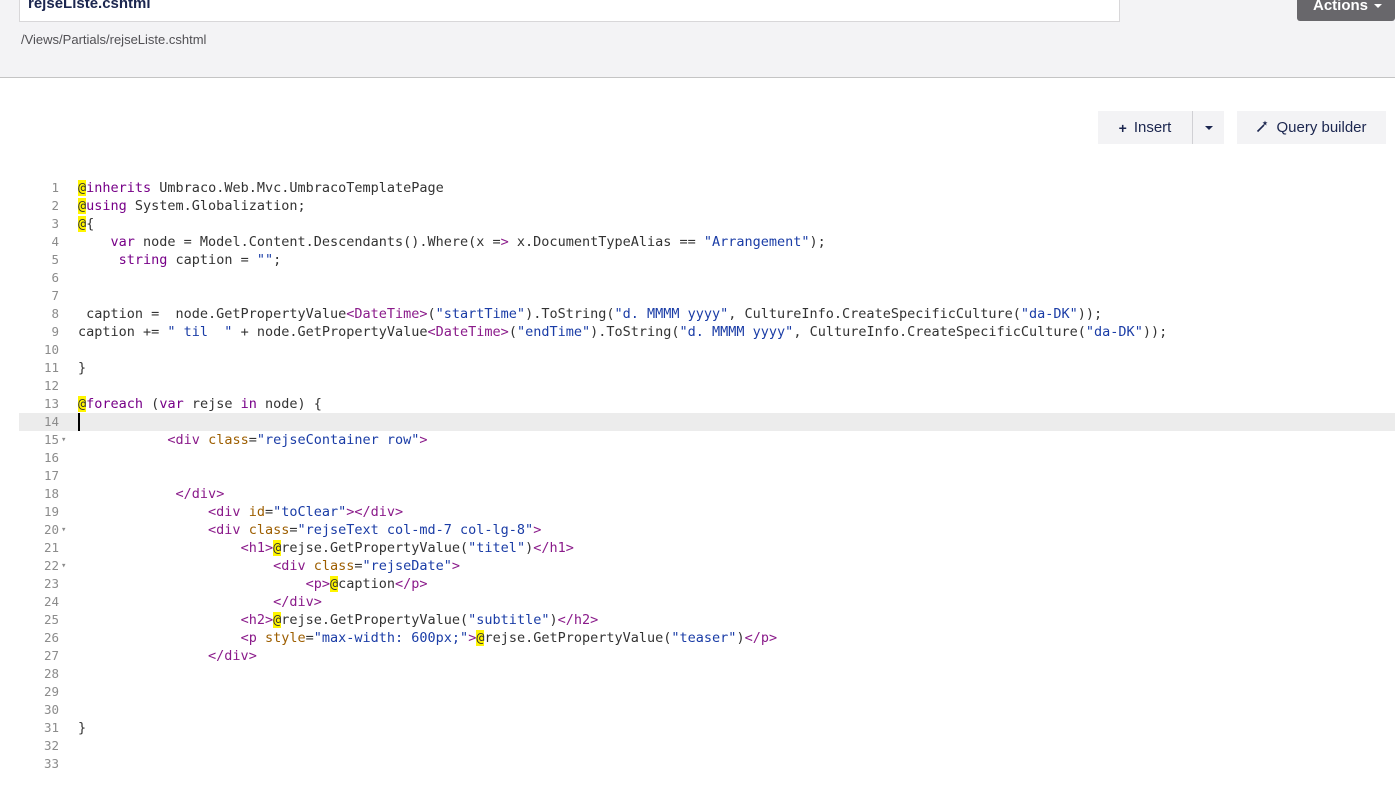 The height and width of the screenshot is (787, 1395). What do you see at coordinates (55, 241) in the screenshot?
I see `line-number: 4` at bounding box center [55, 241].